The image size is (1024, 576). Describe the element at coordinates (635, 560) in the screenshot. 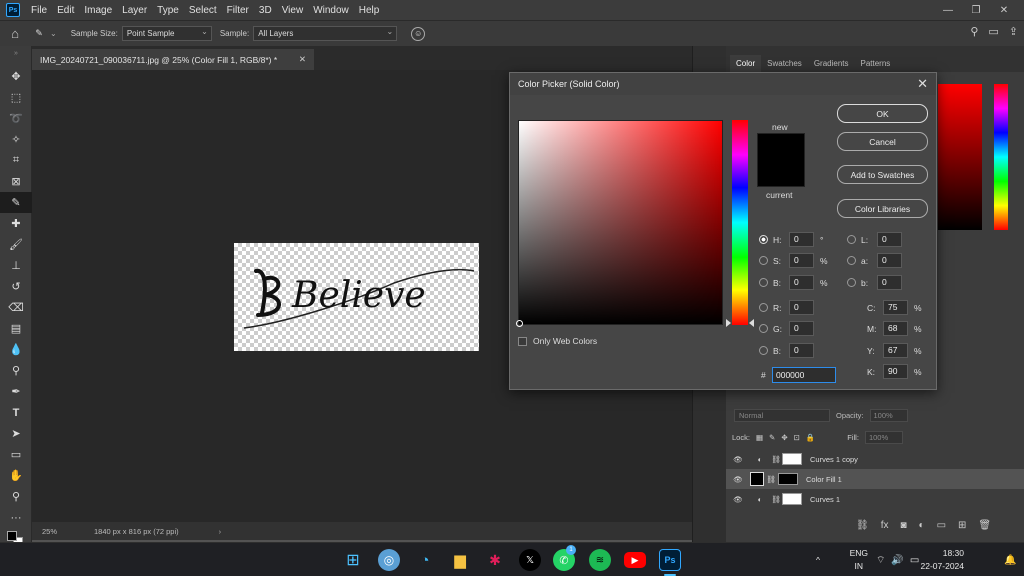

I see `youtube-icon: ▶` at that location.